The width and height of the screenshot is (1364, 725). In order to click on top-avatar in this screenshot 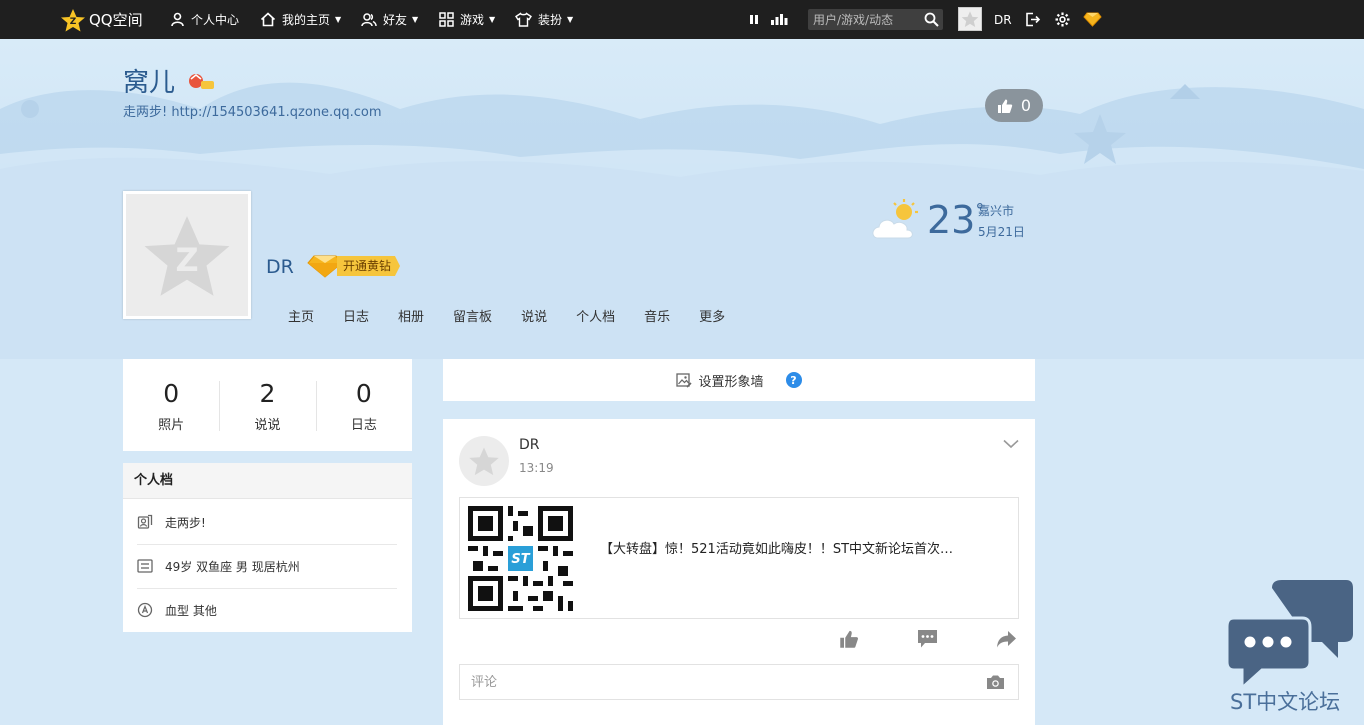, I will do `click(970, 19)`.